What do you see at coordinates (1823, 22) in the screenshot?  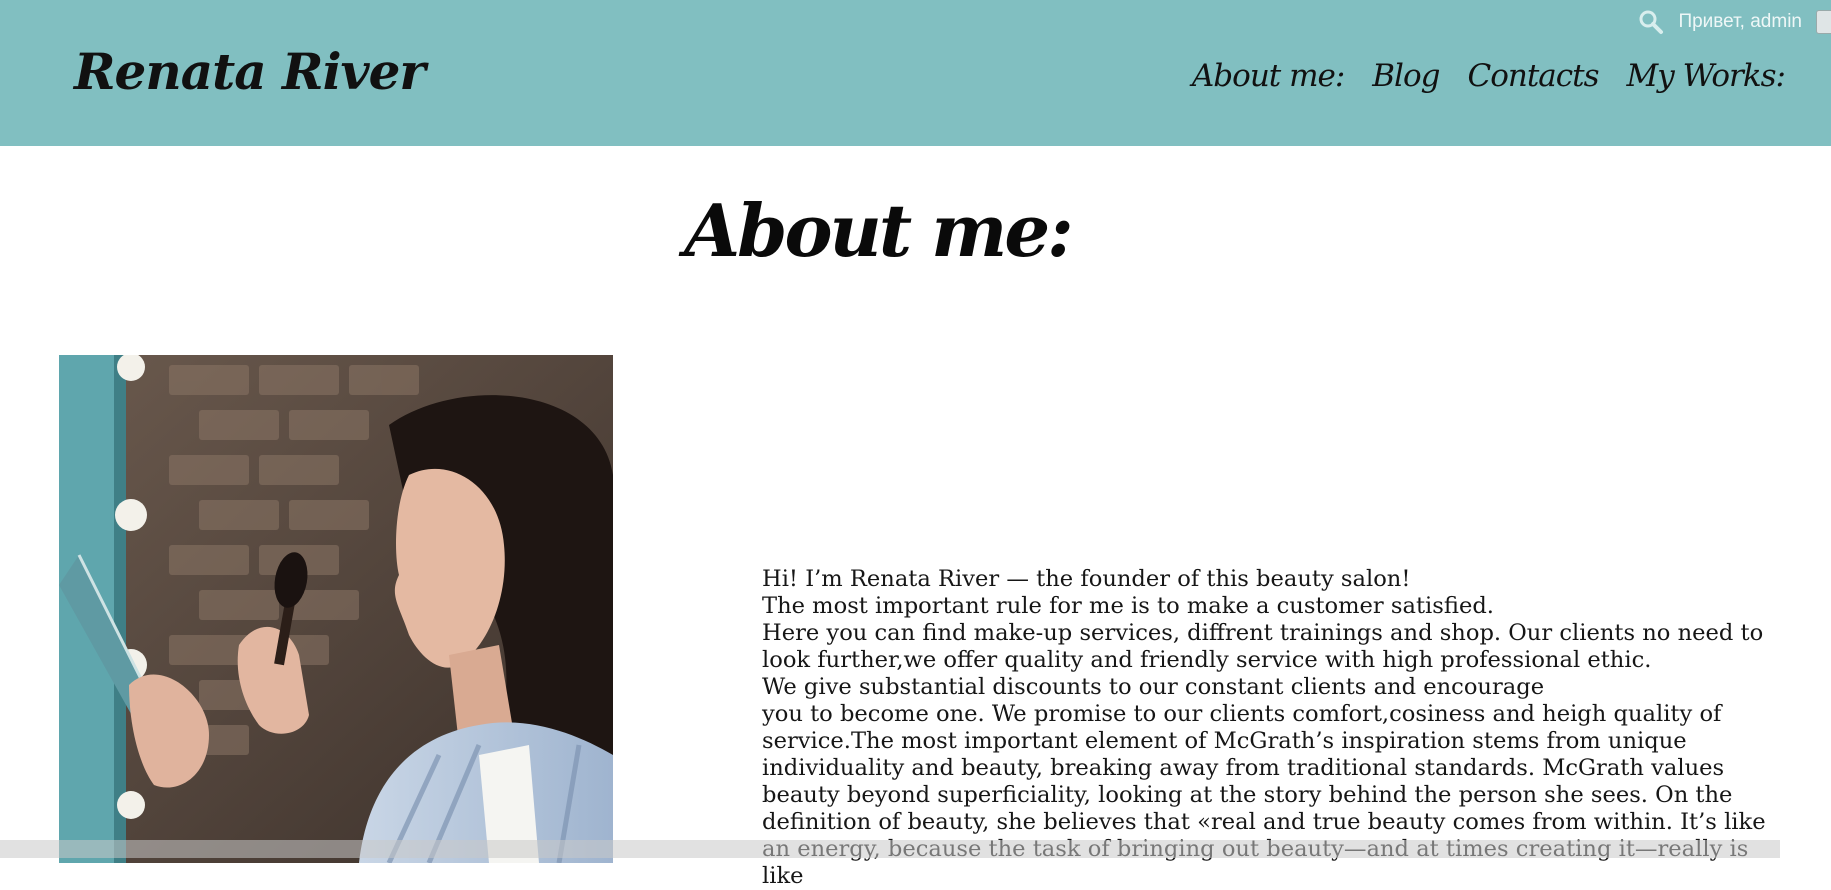 I see `avatar` at bounding box center [1823, 22].